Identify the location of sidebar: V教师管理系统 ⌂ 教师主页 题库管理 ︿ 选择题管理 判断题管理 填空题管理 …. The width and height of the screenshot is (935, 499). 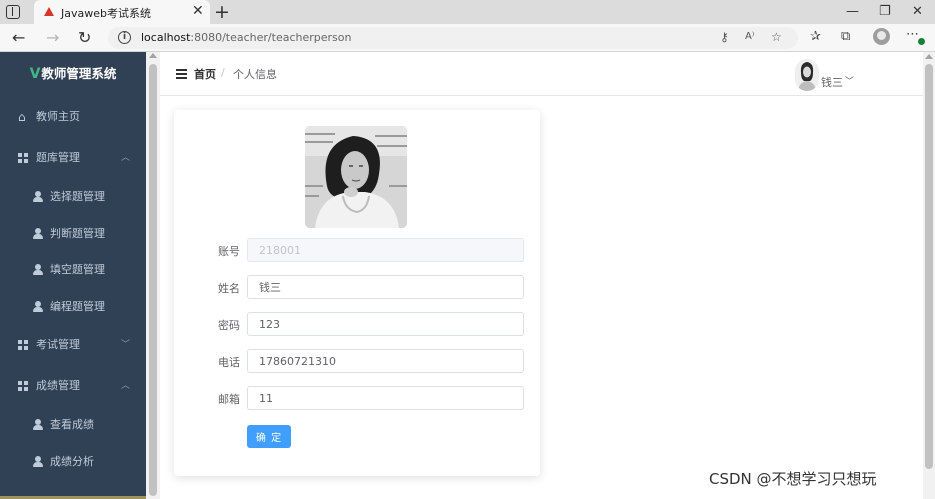
(73, 275).